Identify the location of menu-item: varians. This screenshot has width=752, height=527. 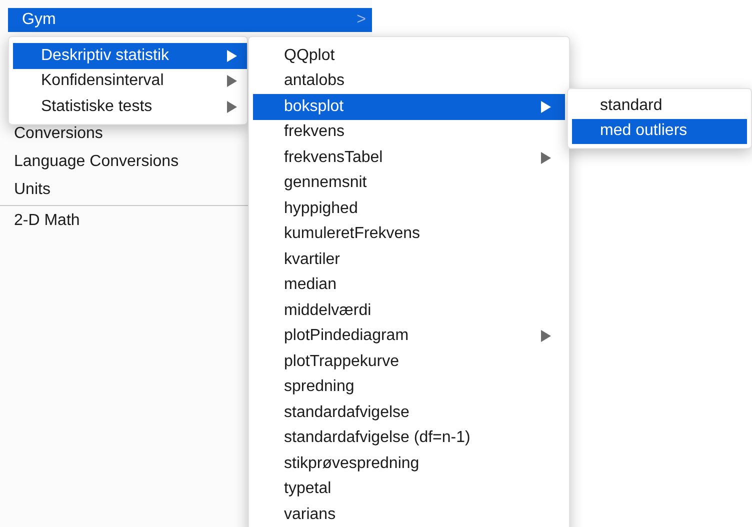
(409, 514).